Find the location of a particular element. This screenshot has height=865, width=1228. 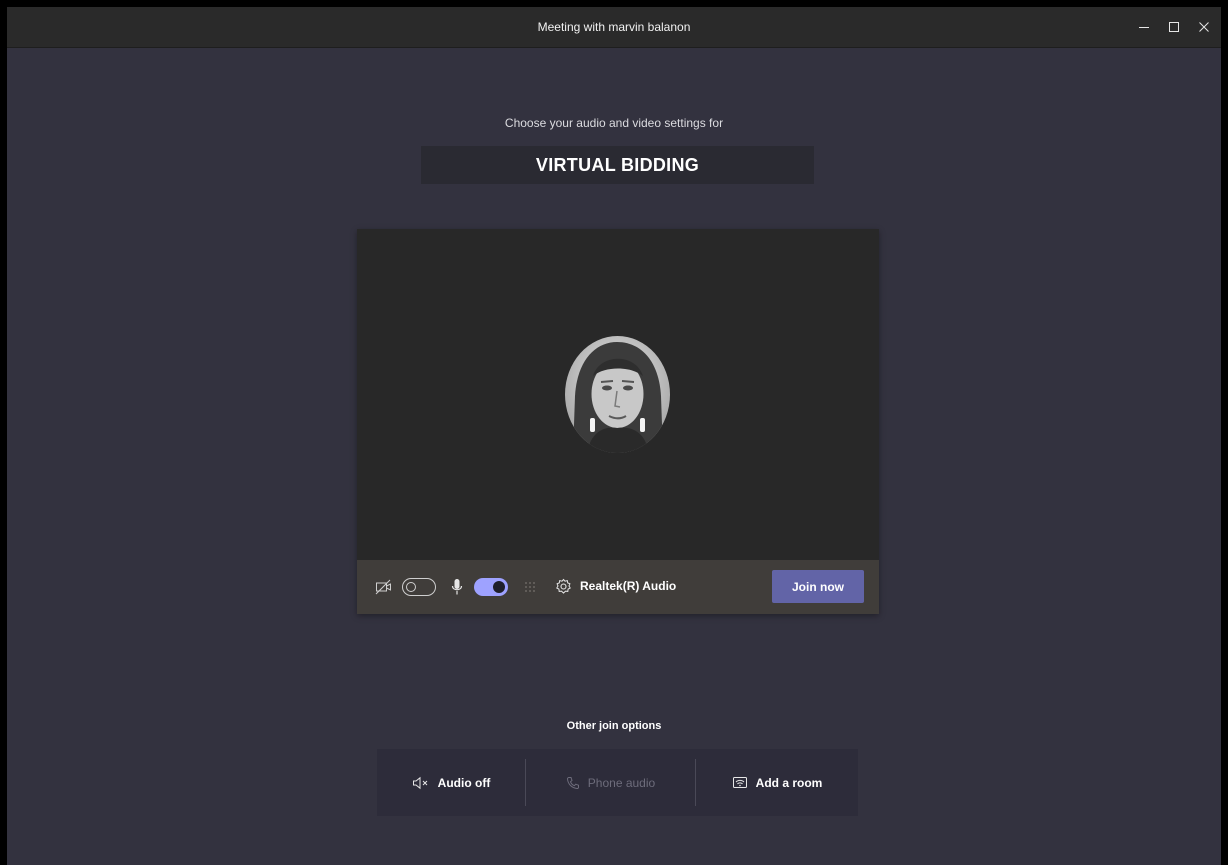

settings-prompt: Choose your audio and video settings for is located at coordinates (614, 123).